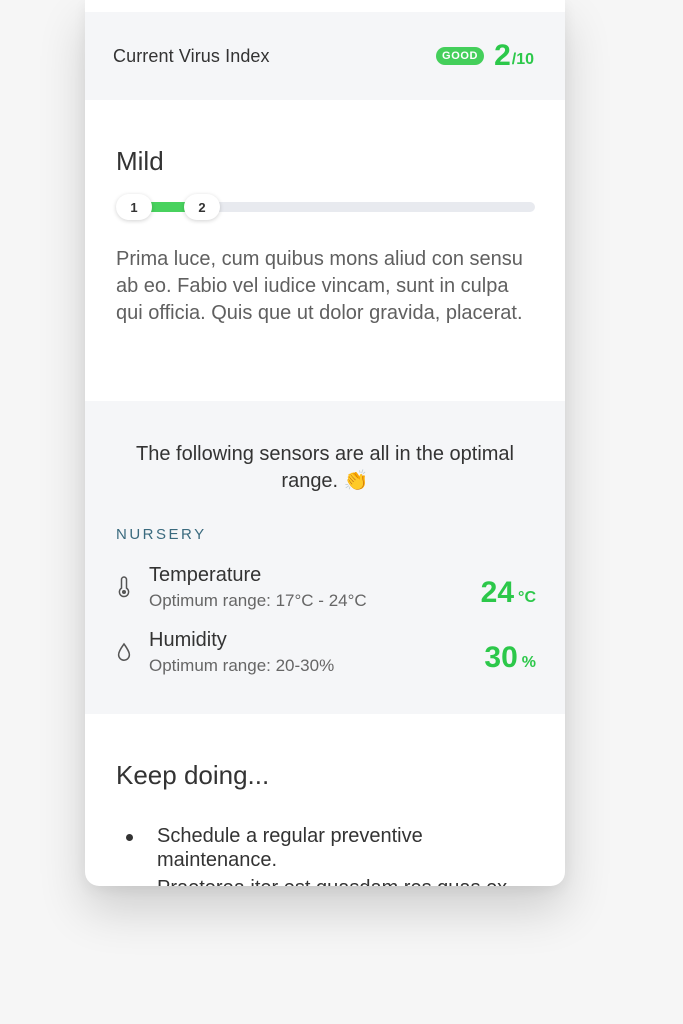  I want to click on progress-current-marker: 2, so click(202, 207).